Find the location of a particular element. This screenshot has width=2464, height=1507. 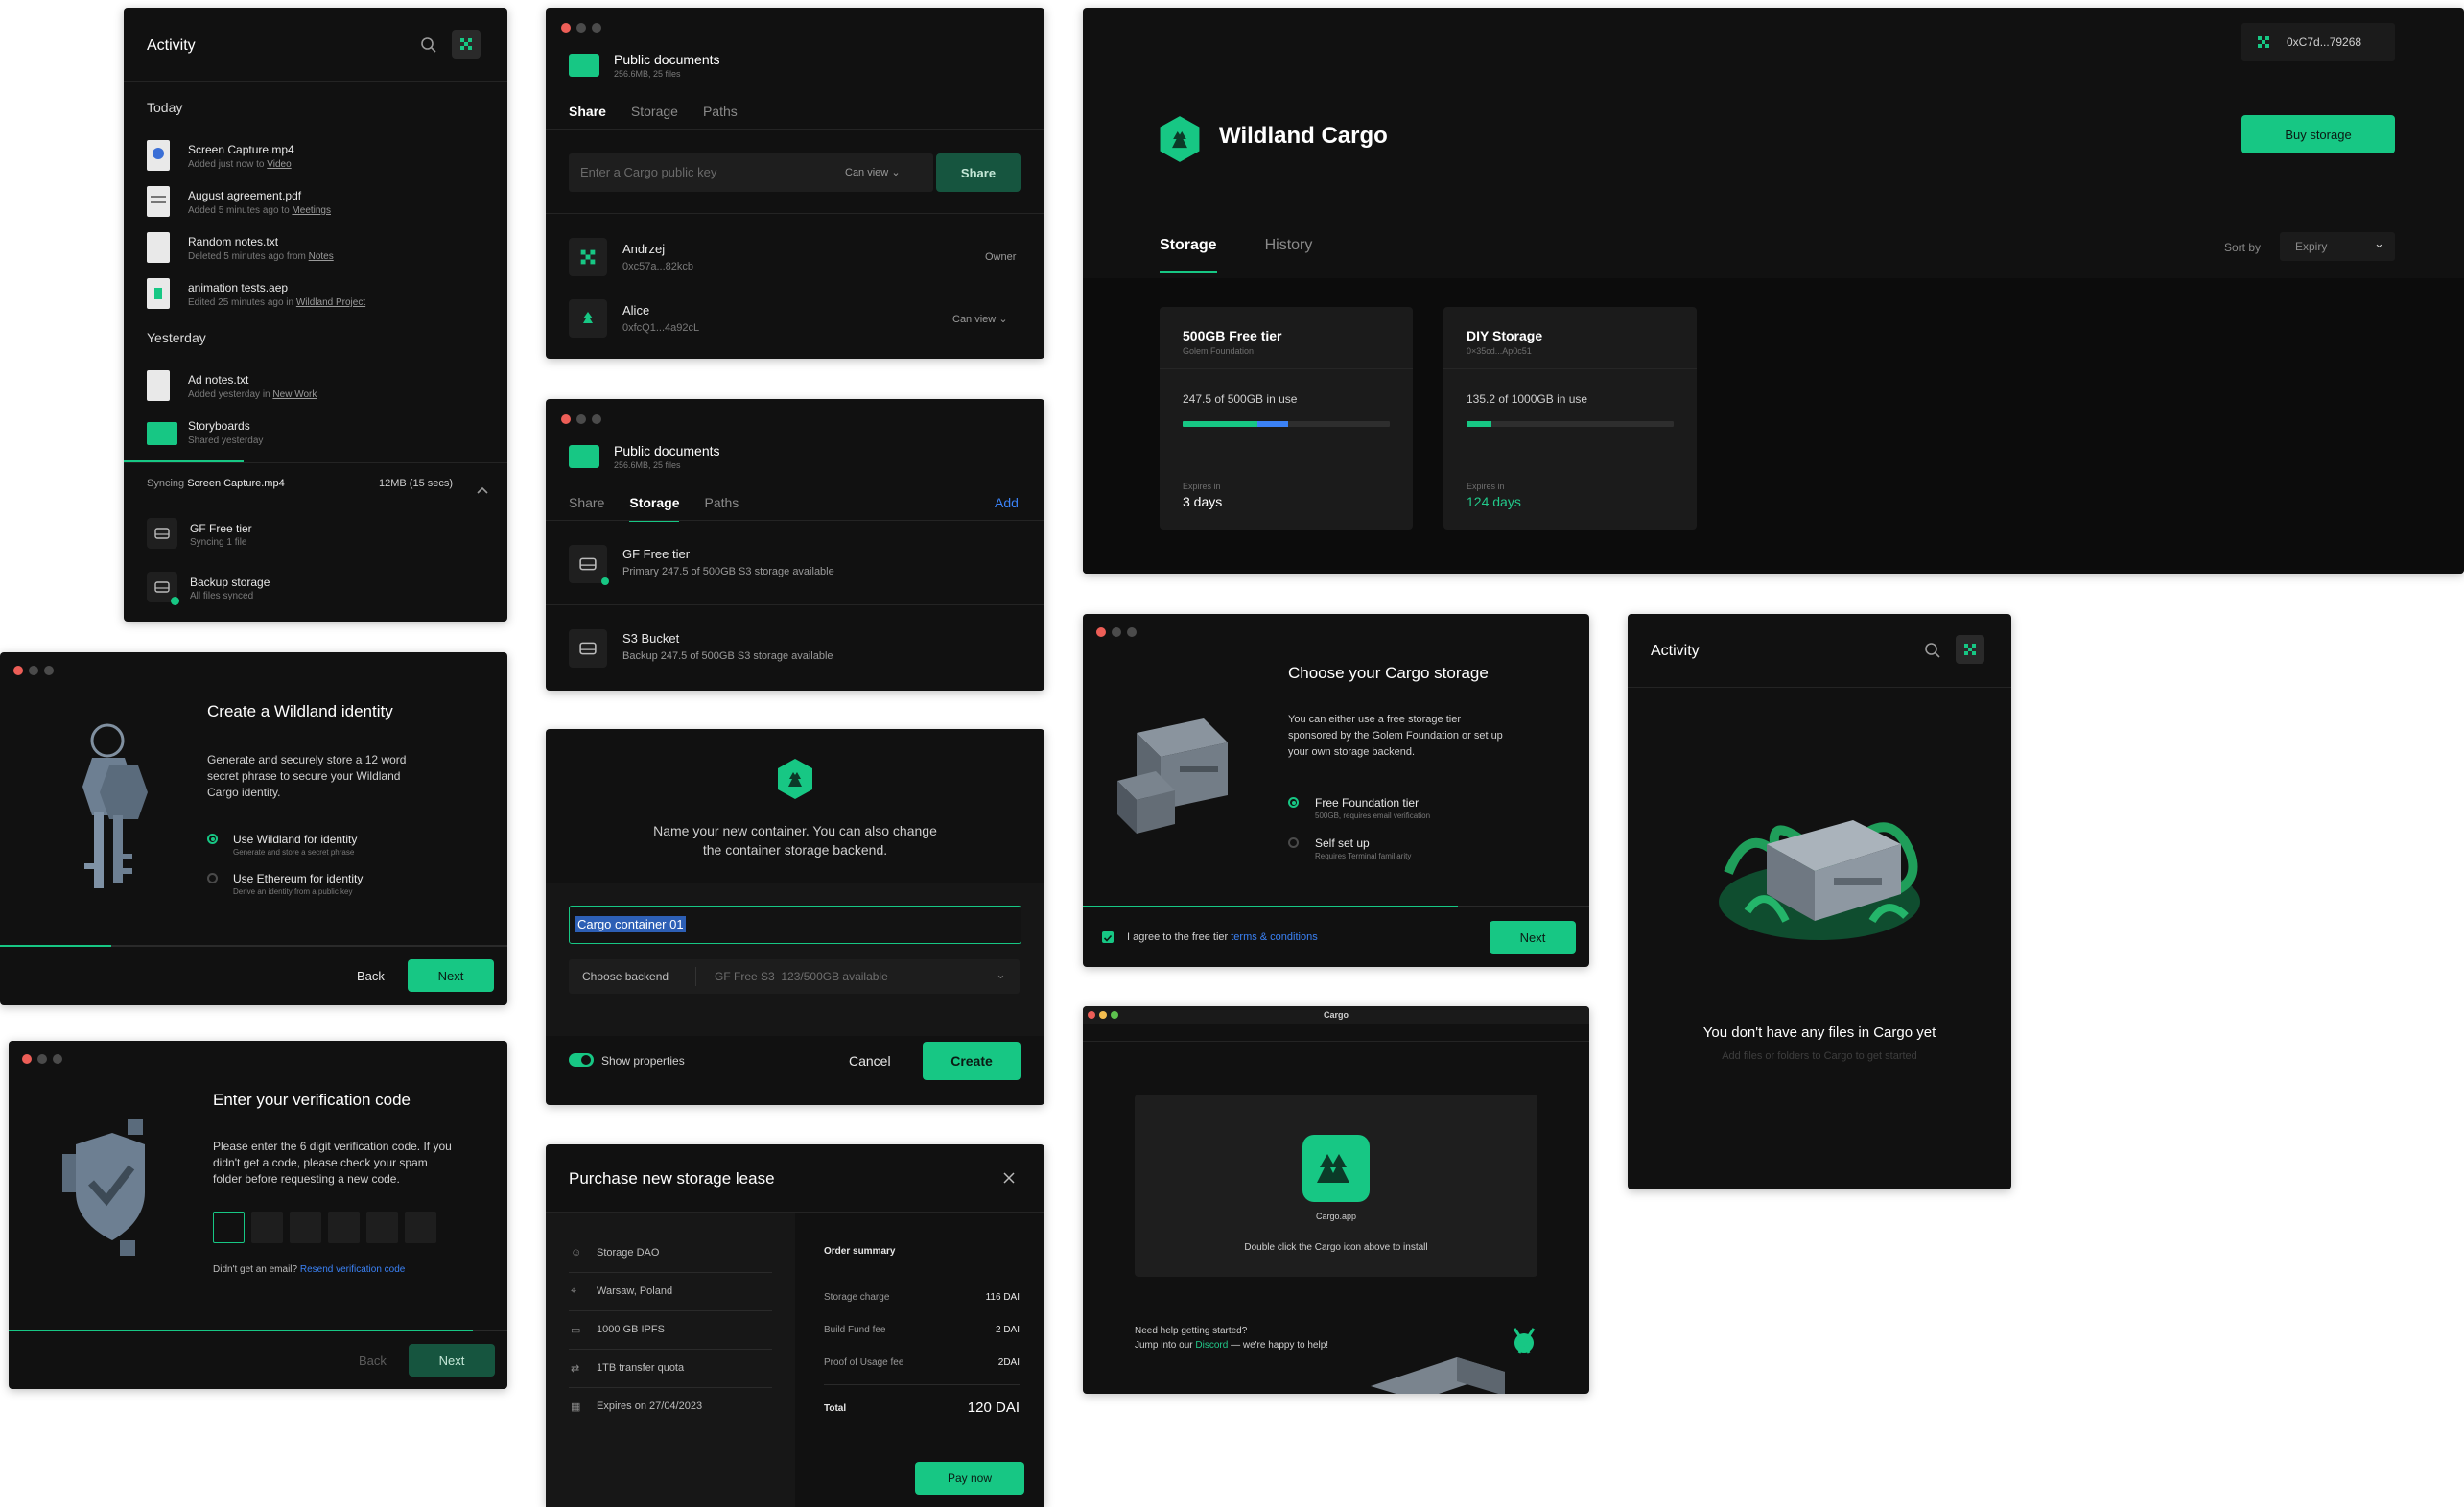

folder-link: Wildland Project is located at coordinates (331, 302).